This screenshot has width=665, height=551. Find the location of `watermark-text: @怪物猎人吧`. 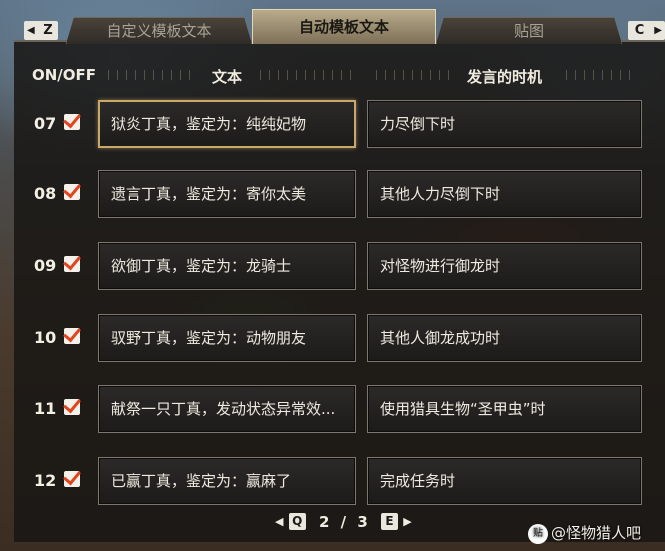

watermark-text: @怪物猎人吧 is located at coordinates (596, 533).